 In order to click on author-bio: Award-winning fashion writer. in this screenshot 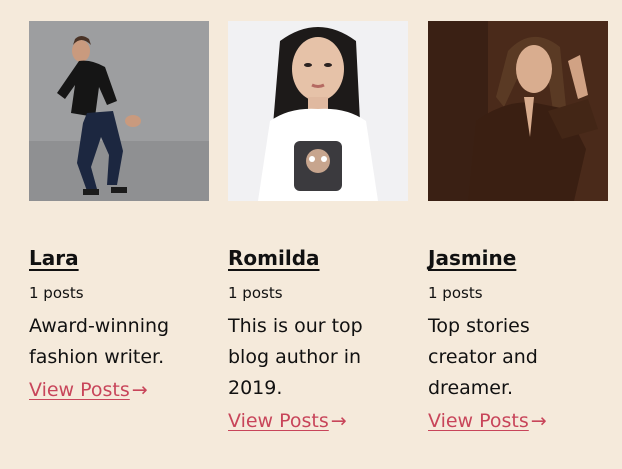, I will do `click(99, 341)`.